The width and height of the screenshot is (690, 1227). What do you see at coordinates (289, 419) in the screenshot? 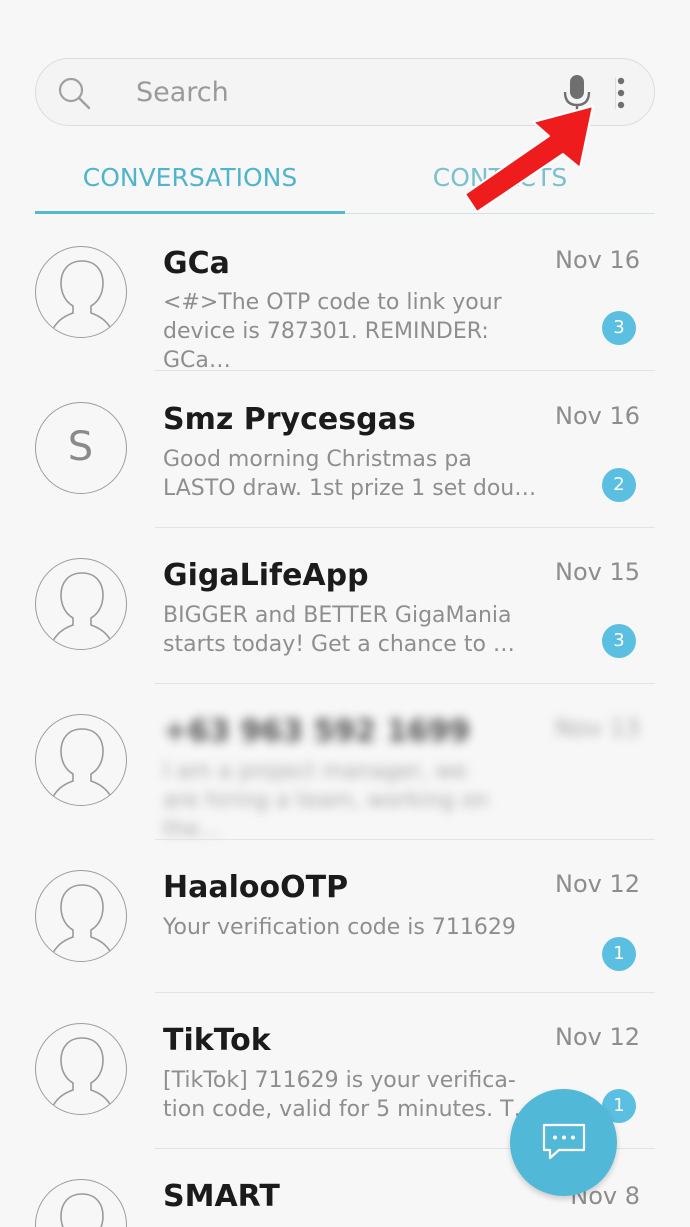
I see `contact-name: Smz Prycesgas` at bounding box center [289, 419].